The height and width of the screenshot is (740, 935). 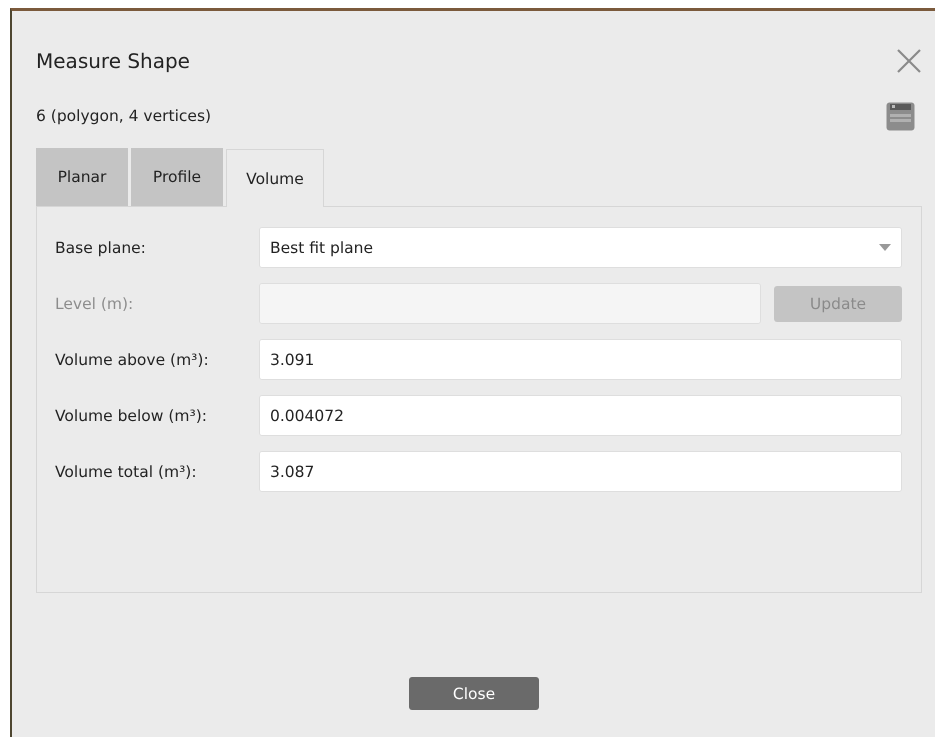 What do you see at coordinates (113, 61) in the screenshot?
I see `dialog-title: Measure Shape` at bounding box center [113, 61].